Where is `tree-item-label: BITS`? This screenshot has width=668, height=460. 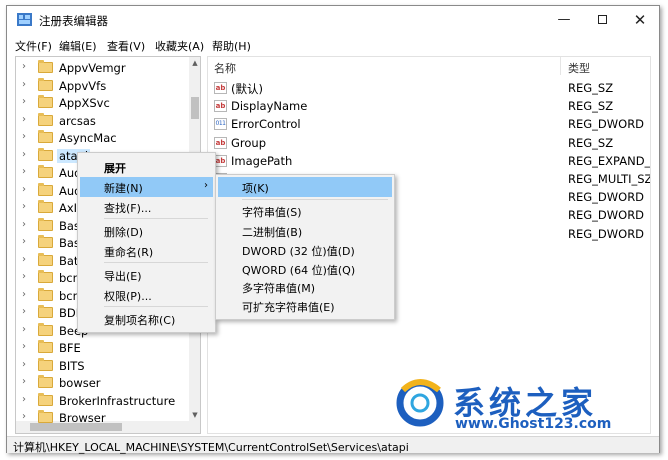
tree-item-label: BITS is located at coordinates (72, 365).